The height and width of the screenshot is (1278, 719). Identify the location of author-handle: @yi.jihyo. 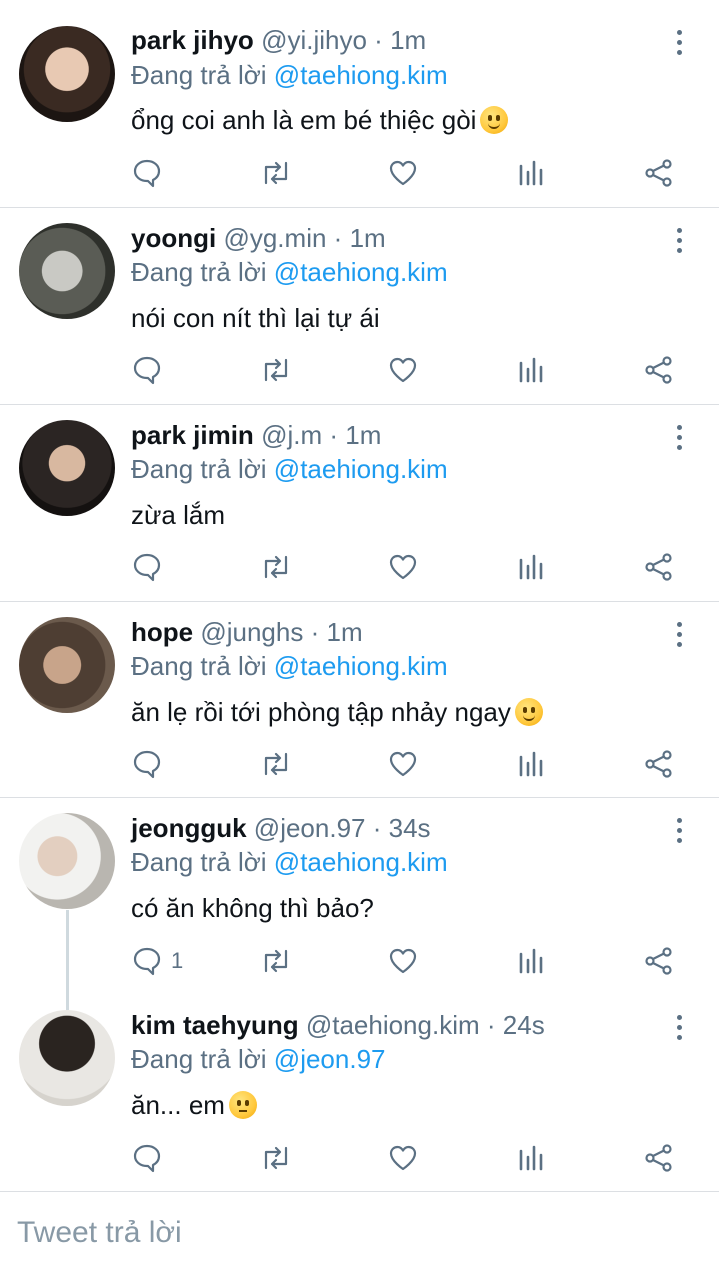
(314, 40).